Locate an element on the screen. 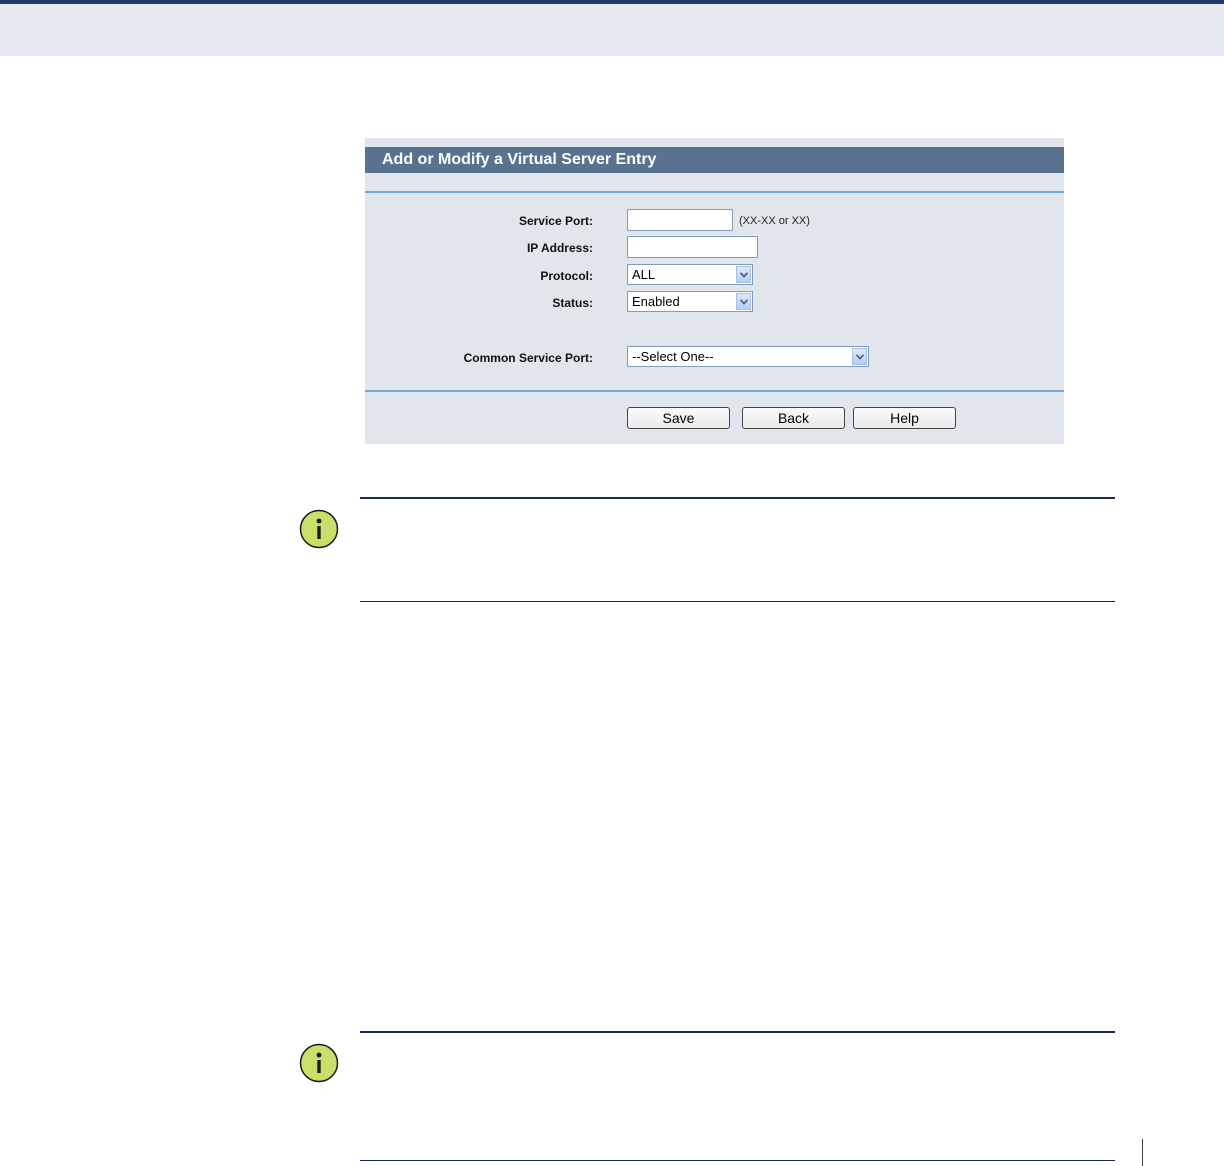  protocol-select: ALL is located at coordinates (690, 274).